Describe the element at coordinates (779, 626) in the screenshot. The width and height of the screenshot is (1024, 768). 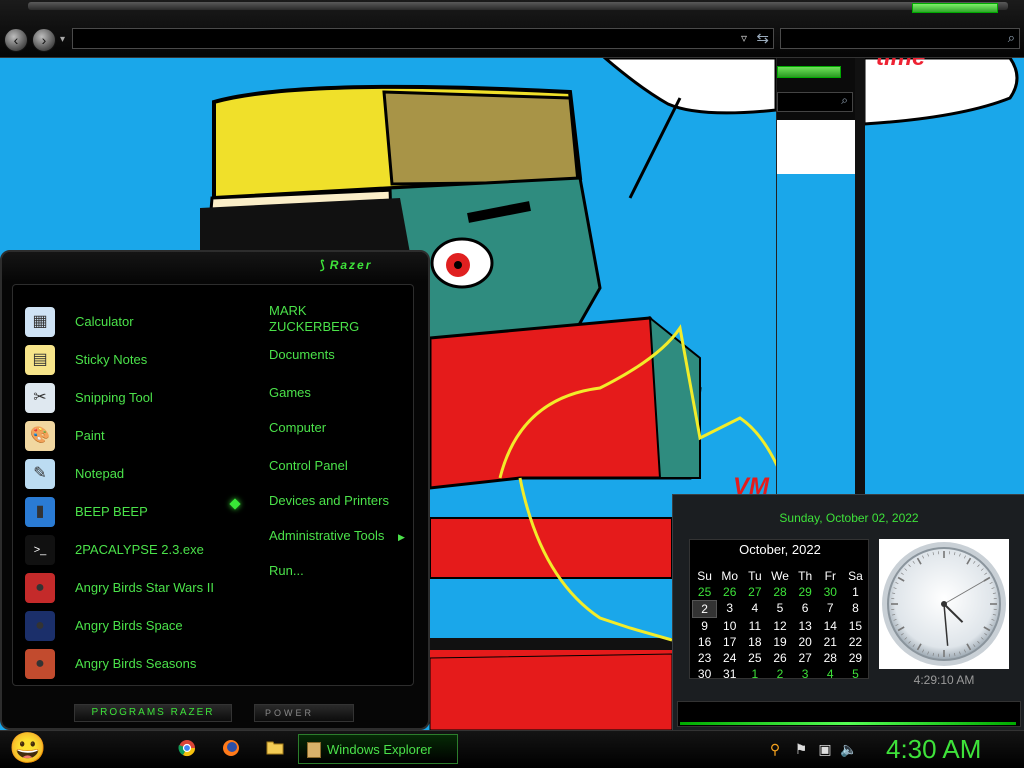
I see `calendar-day: 12` at that location.